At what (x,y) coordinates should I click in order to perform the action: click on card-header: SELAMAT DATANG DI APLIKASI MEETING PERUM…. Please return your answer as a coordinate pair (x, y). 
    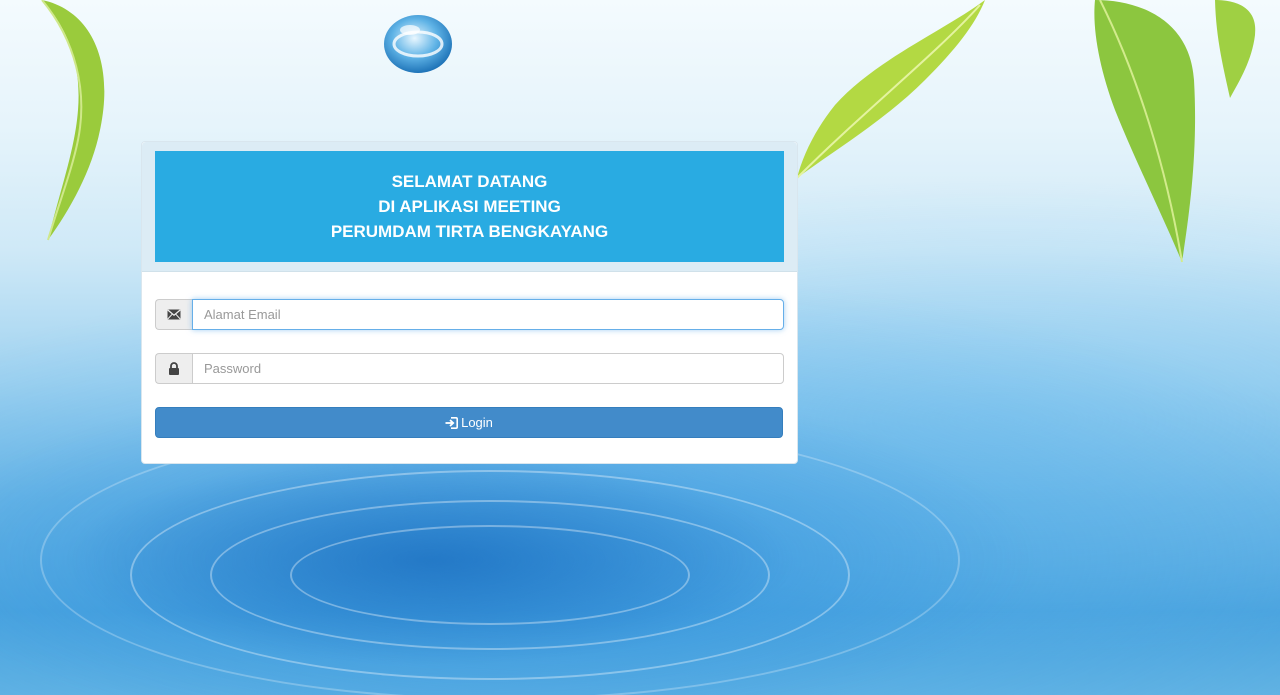
    Looking at the image, I should click on (469, 207).